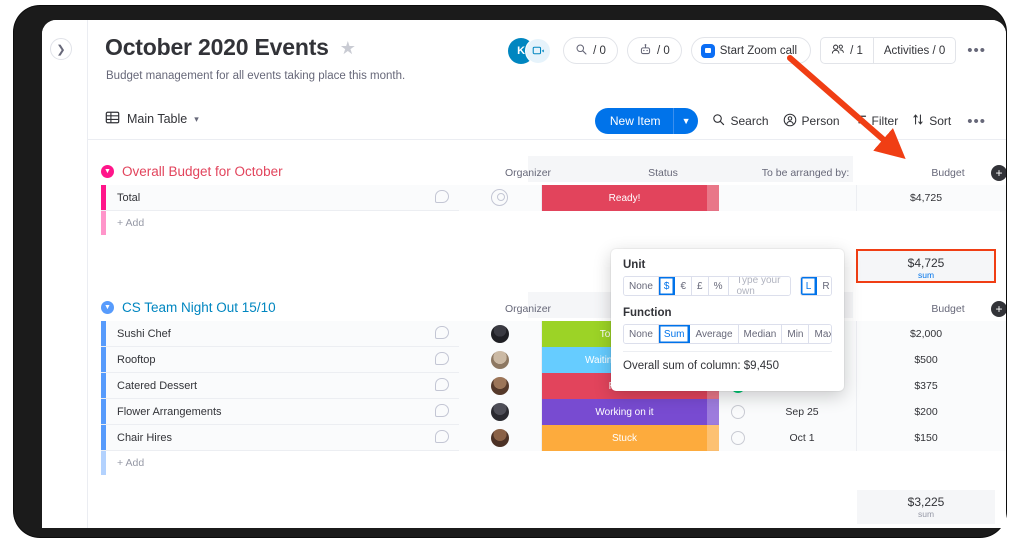 The image size is (1020, 543). What do you see at coordinates (667, 286) in the screenshot?
I see `unit-option-dollar: $` at bounding box center [667, 286].